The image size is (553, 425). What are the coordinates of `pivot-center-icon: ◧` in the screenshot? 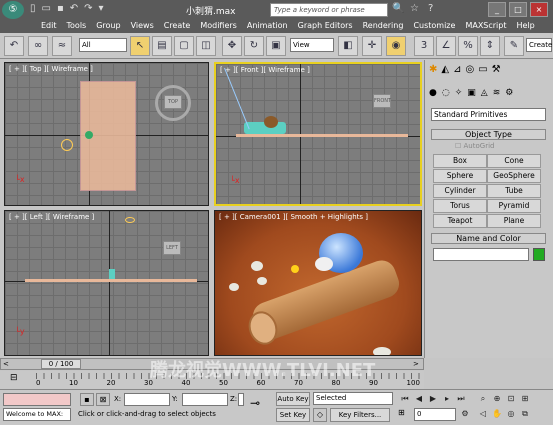 It's located at (348, 46).